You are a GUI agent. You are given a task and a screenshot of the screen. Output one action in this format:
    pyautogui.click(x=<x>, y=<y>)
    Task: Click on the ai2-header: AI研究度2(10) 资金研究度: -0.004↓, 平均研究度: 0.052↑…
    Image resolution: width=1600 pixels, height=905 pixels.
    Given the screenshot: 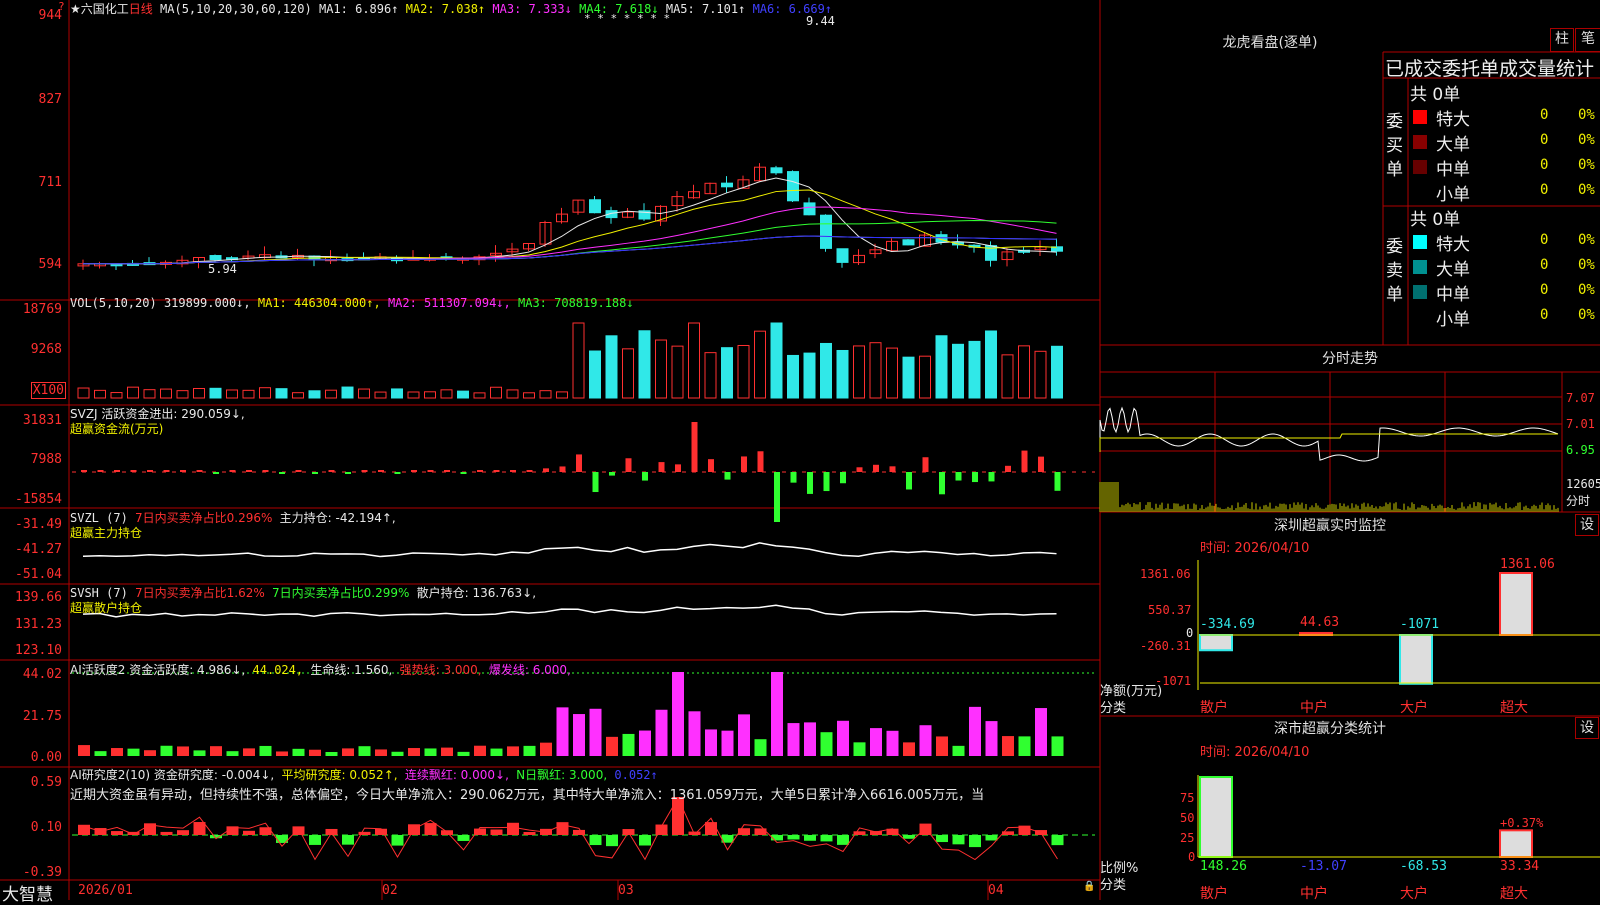 What is the action you would take?
    pyautogui.click(x=364, y=774)
    